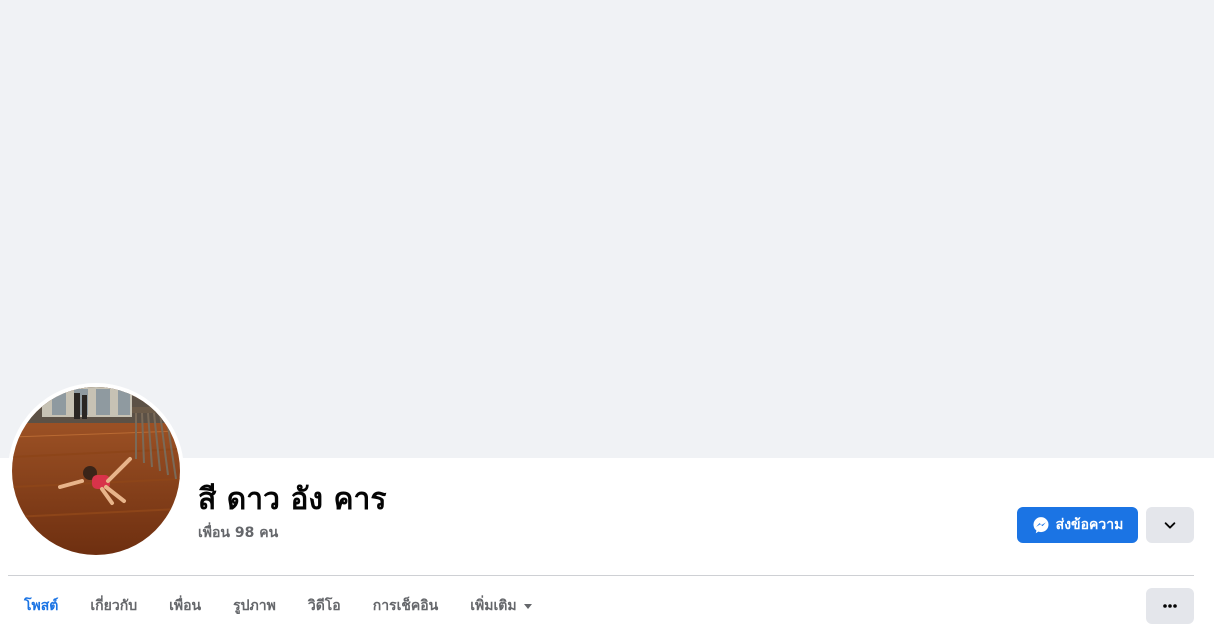 The image size is (1214, 630). I want to click on tab-posts: โพสต์, so click(41, 606).